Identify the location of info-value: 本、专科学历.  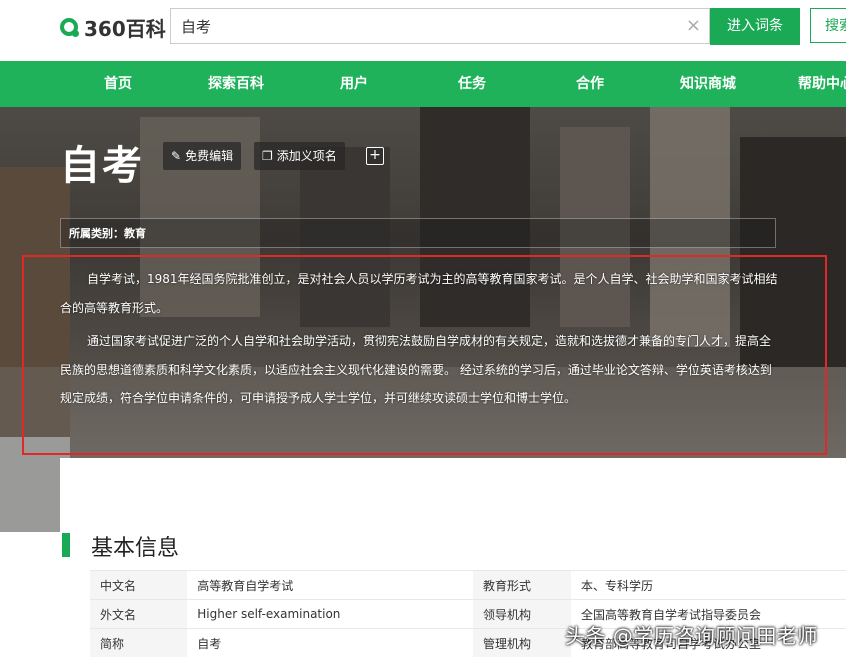
(708, 585).